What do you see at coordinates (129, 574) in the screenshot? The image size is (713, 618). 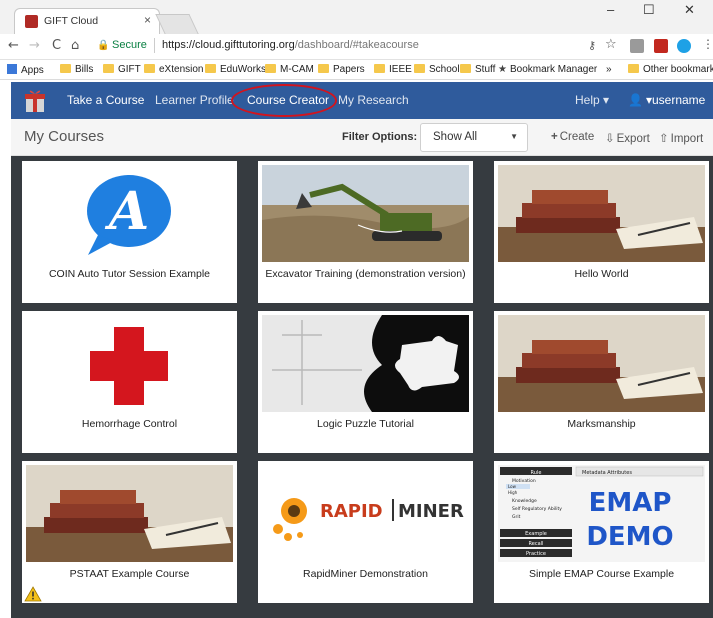 I see `course-title: PSTAAT Example Course` at bounding box center [129, 574].